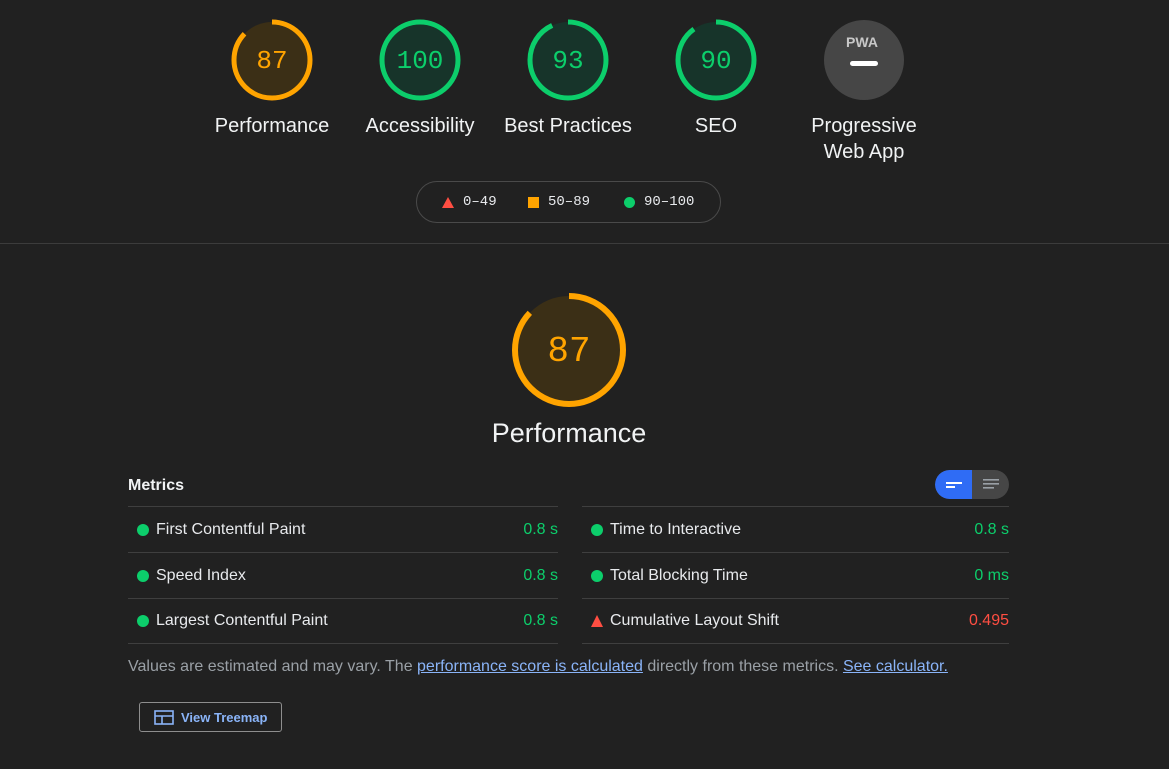 This screenshot has height=769, width=1169. What do you see at coordinates (272, 126) in the screenshot?
I see `gauge-label: Performance` at bounding box center [272, 126].